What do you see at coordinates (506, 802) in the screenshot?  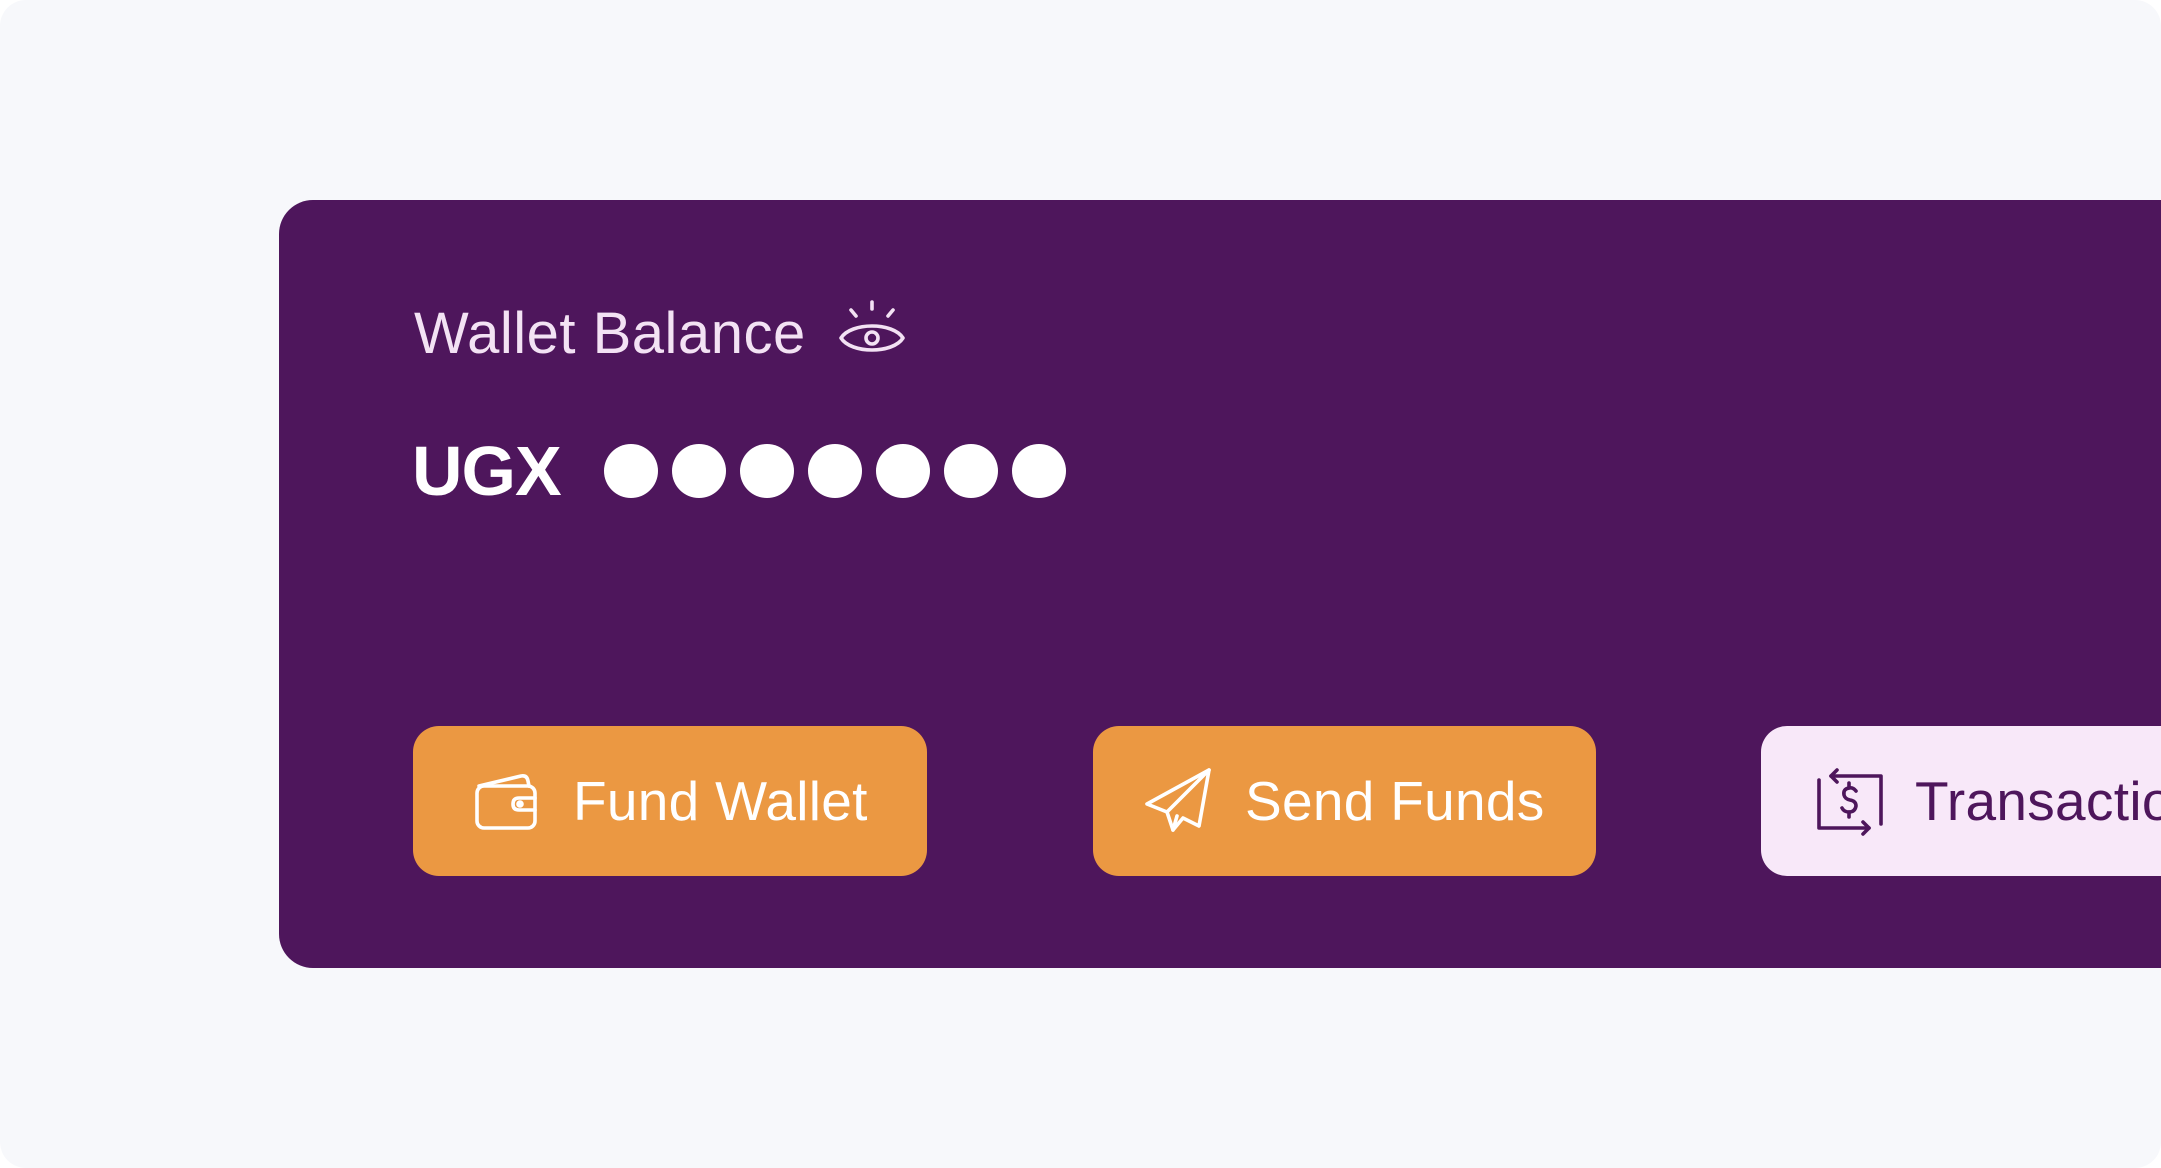 I see `wallet-icon` at bounding box center [506, 802].